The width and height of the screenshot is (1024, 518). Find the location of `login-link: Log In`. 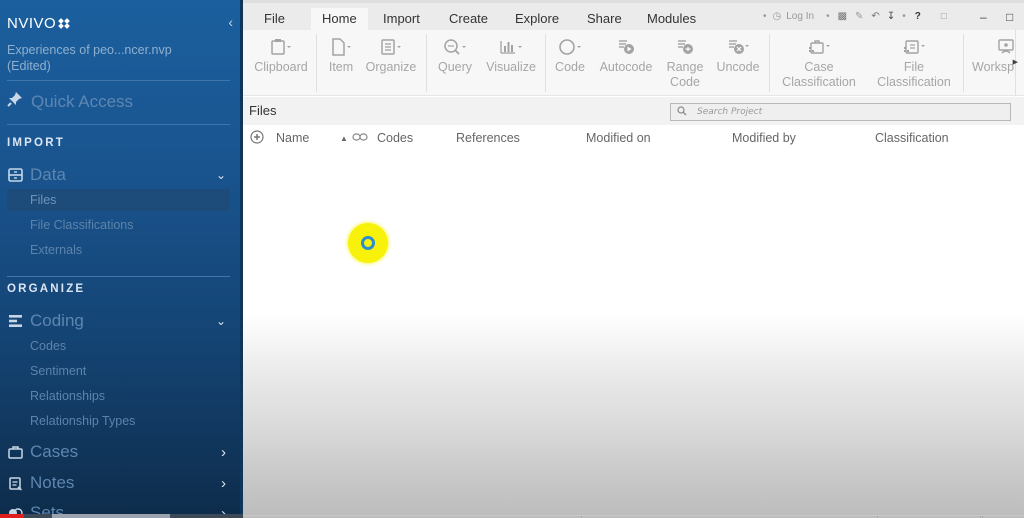

login-link: Log In is located at coordinates (800, 16).